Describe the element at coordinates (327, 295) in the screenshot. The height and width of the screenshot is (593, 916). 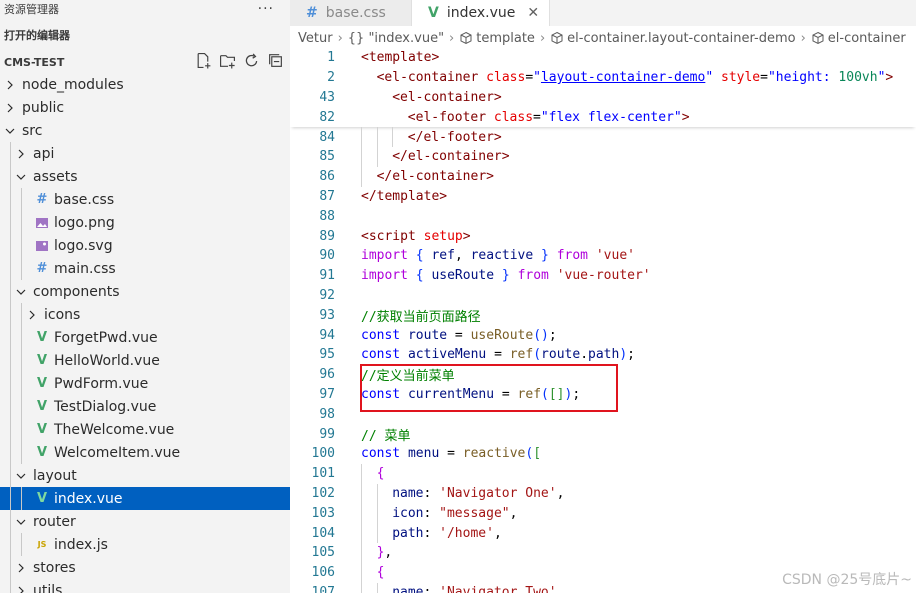
I see `line-number: 92` at that location.